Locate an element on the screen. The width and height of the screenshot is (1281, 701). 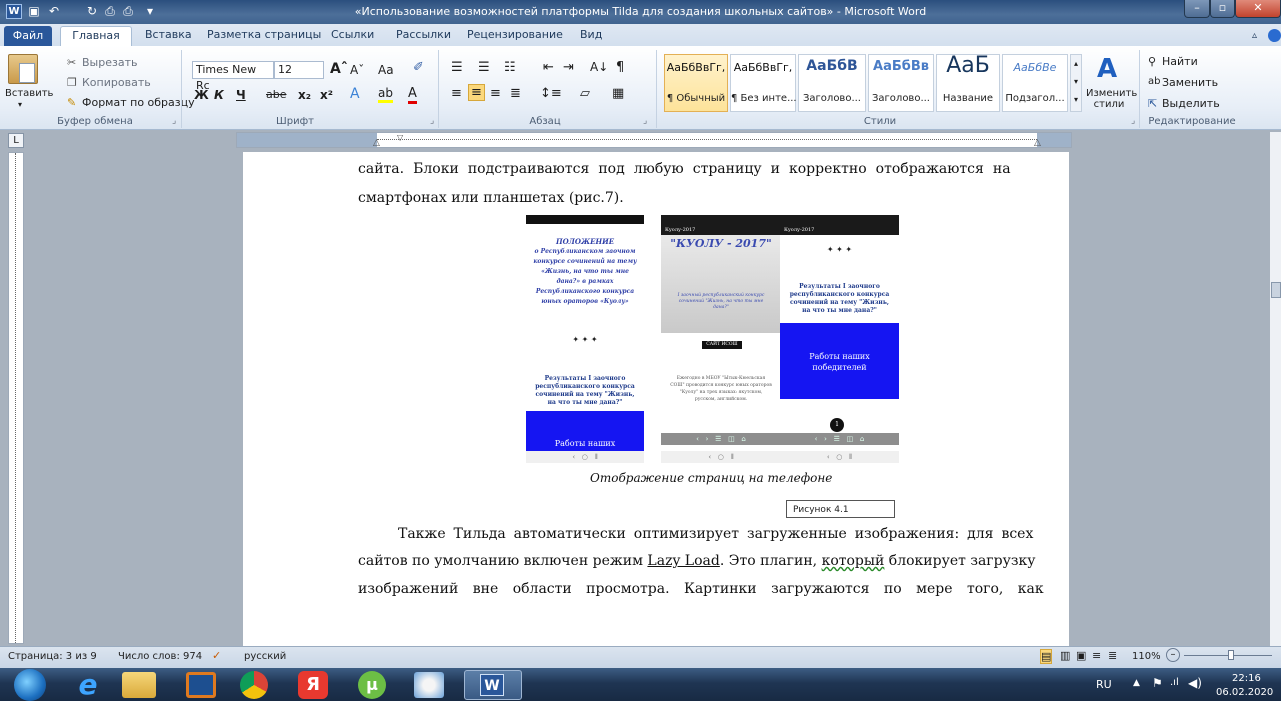
spellcheck-word: который is located at coordinates (853, 561).